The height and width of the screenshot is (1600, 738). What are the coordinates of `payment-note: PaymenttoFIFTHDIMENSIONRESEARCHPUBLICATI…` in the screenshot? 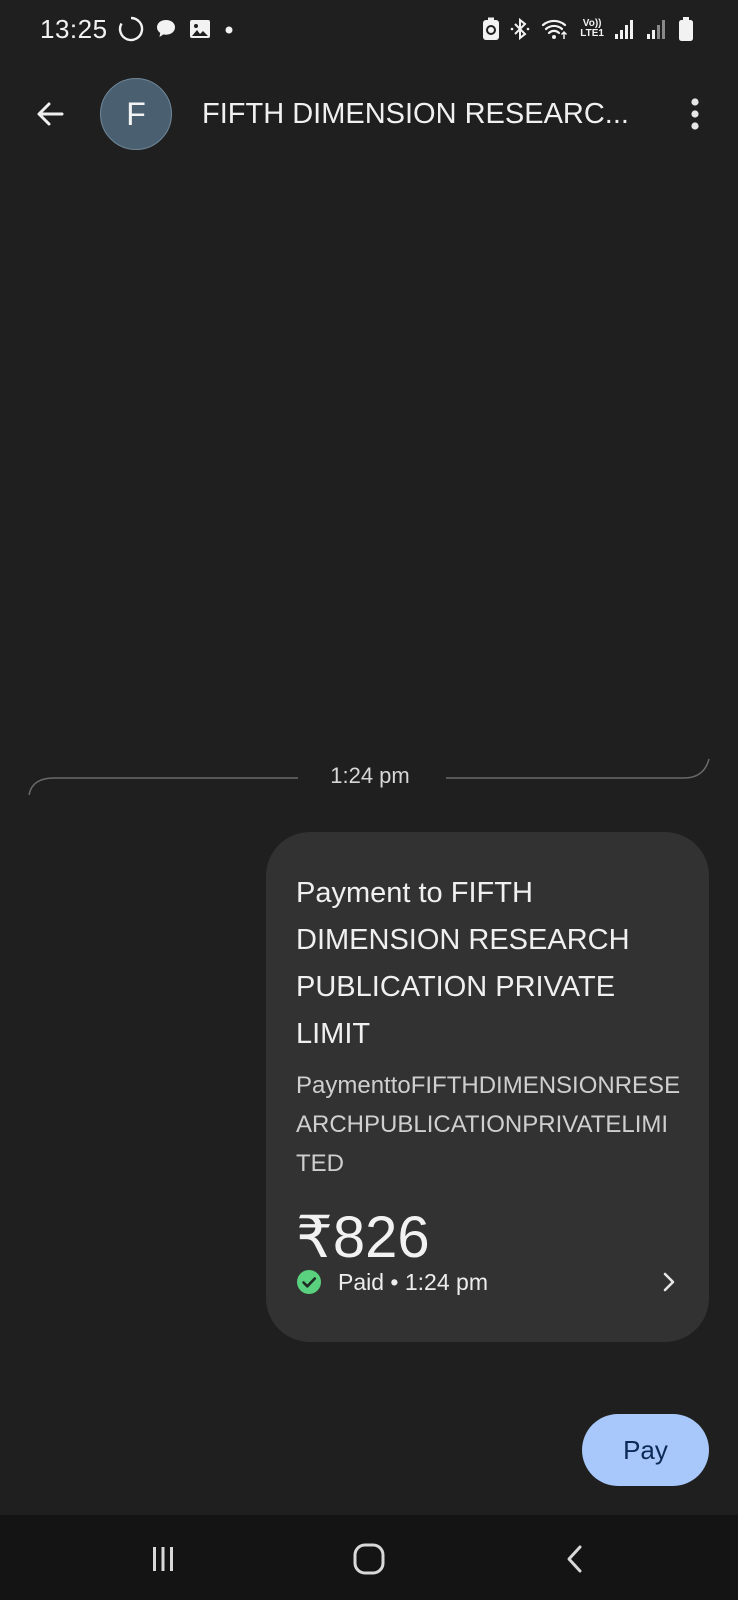 It's located at (488, 1124).